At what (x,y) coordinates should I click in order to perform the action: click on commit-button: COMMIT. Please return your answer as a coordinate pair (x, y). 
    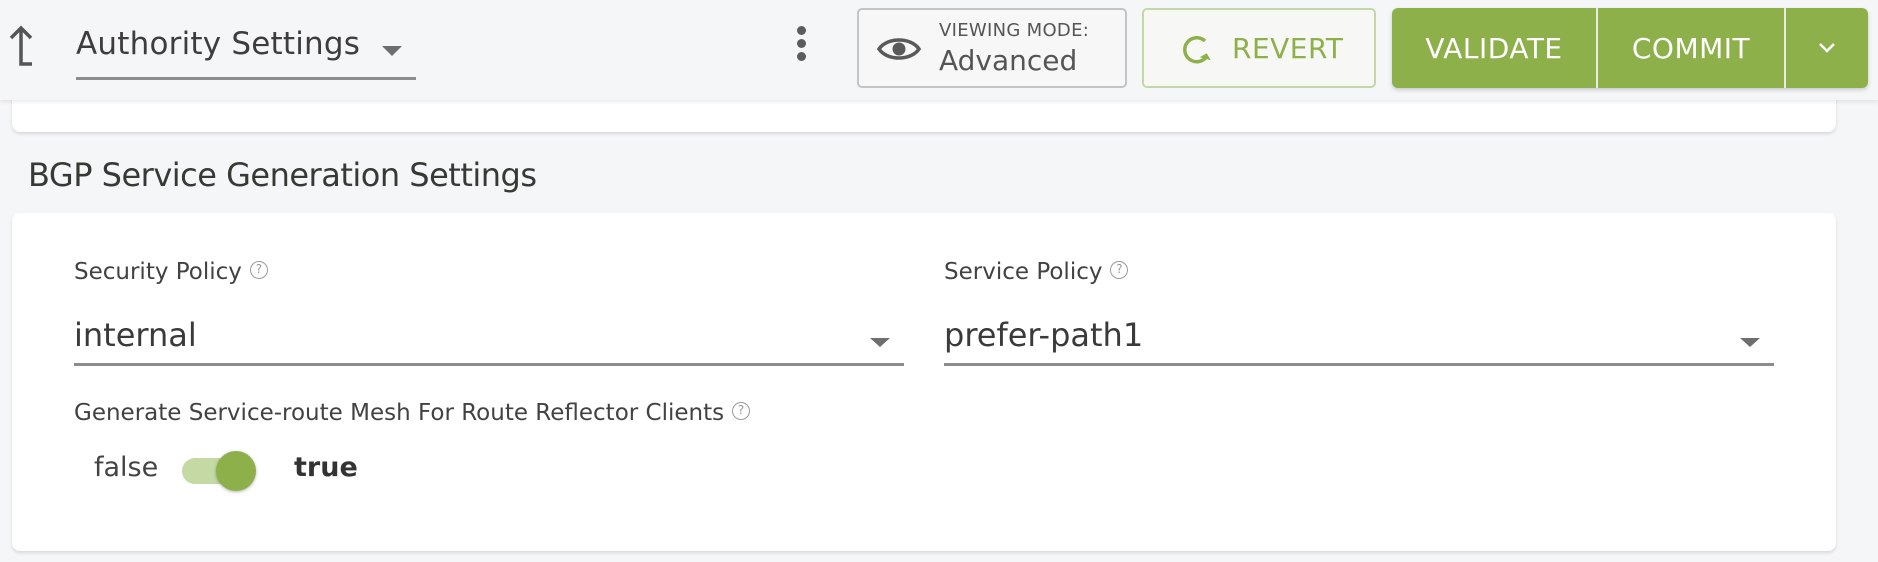
    Looking at the image, I should click on (1692, 48).